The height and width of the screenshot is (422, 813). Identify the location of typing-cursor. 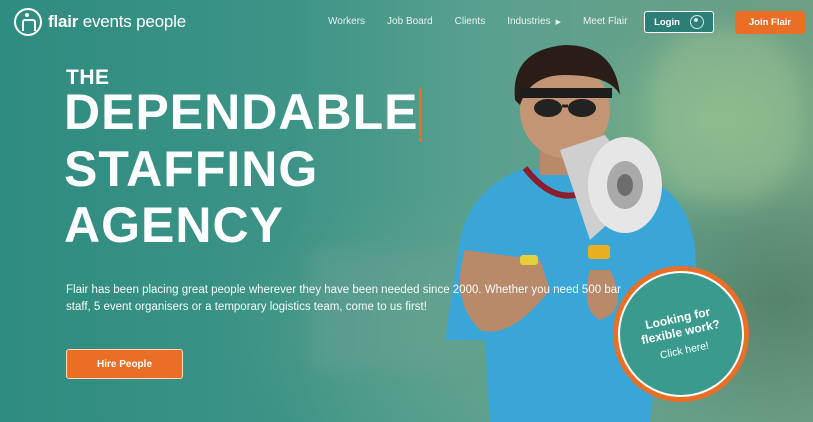
(420, 115).